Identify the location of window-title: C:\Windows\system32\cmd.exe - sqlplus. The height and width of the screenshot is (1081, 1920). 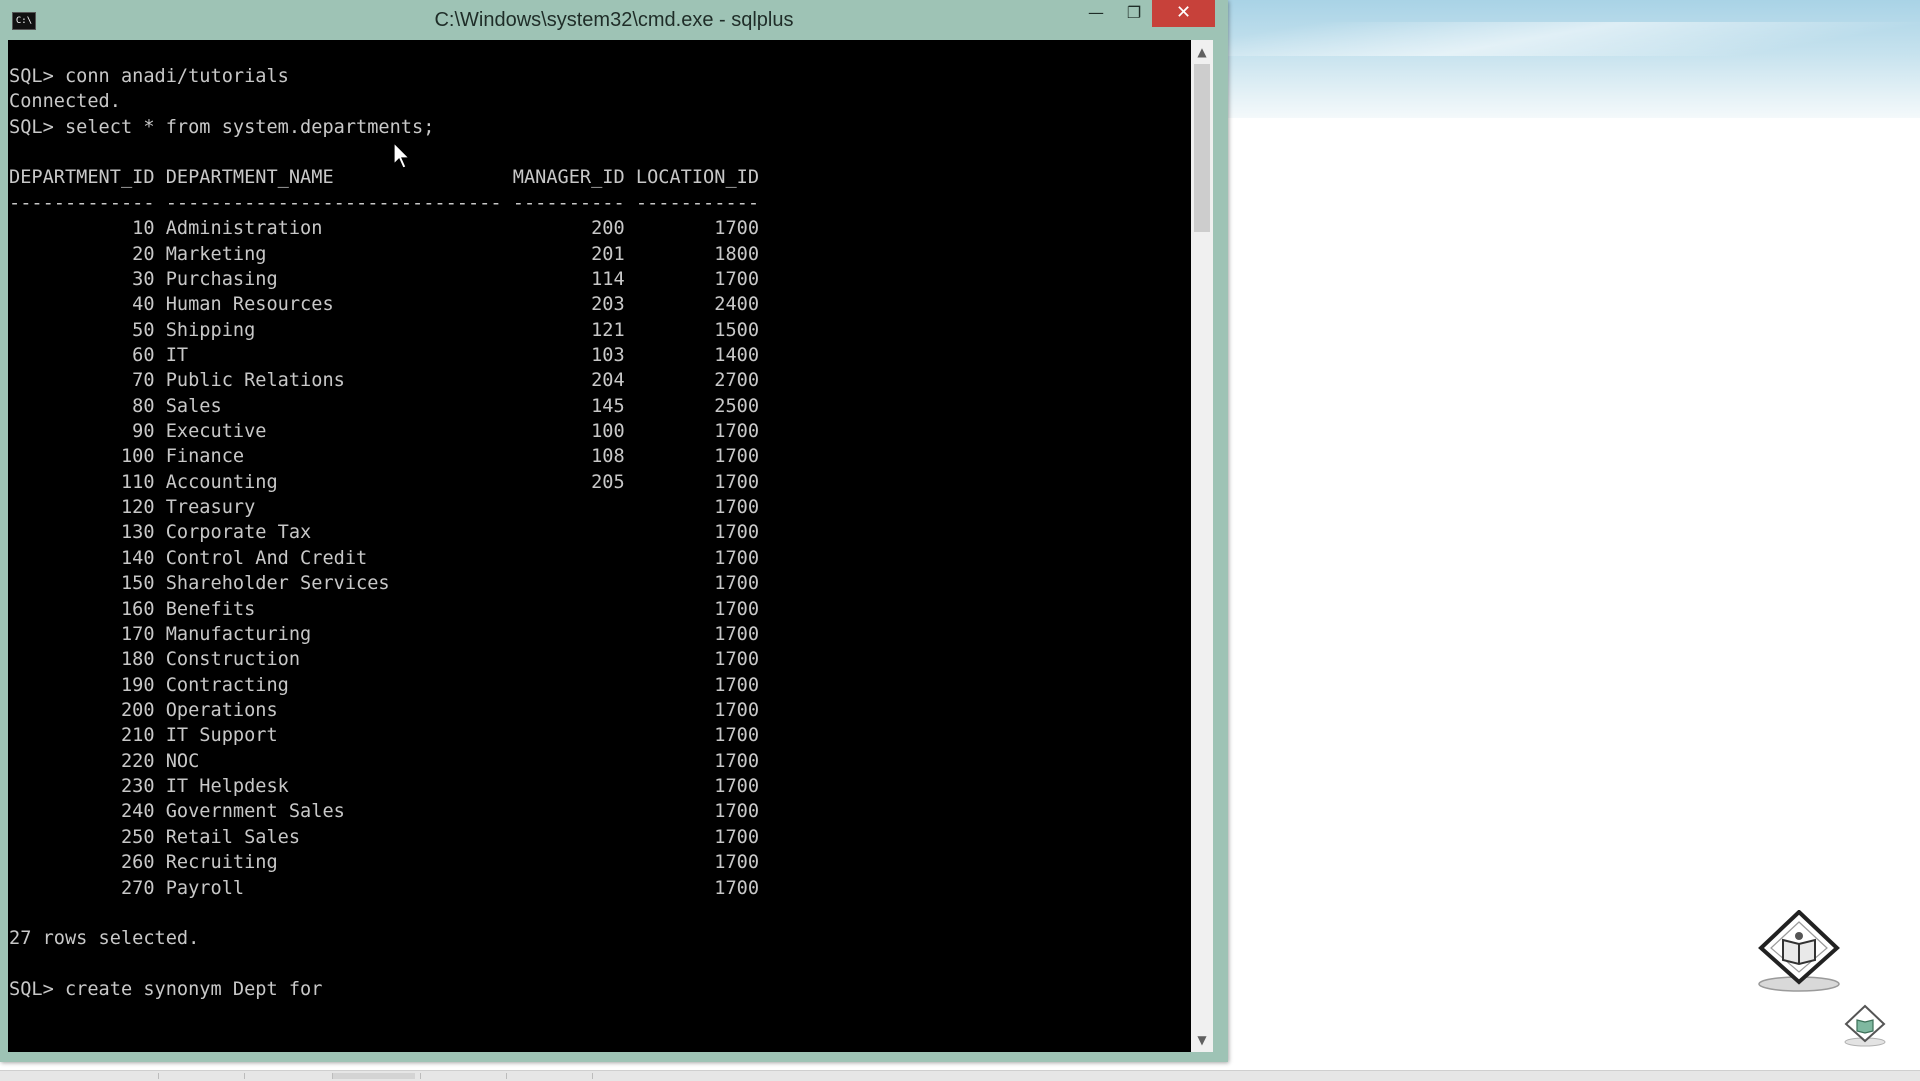
(614, 20).